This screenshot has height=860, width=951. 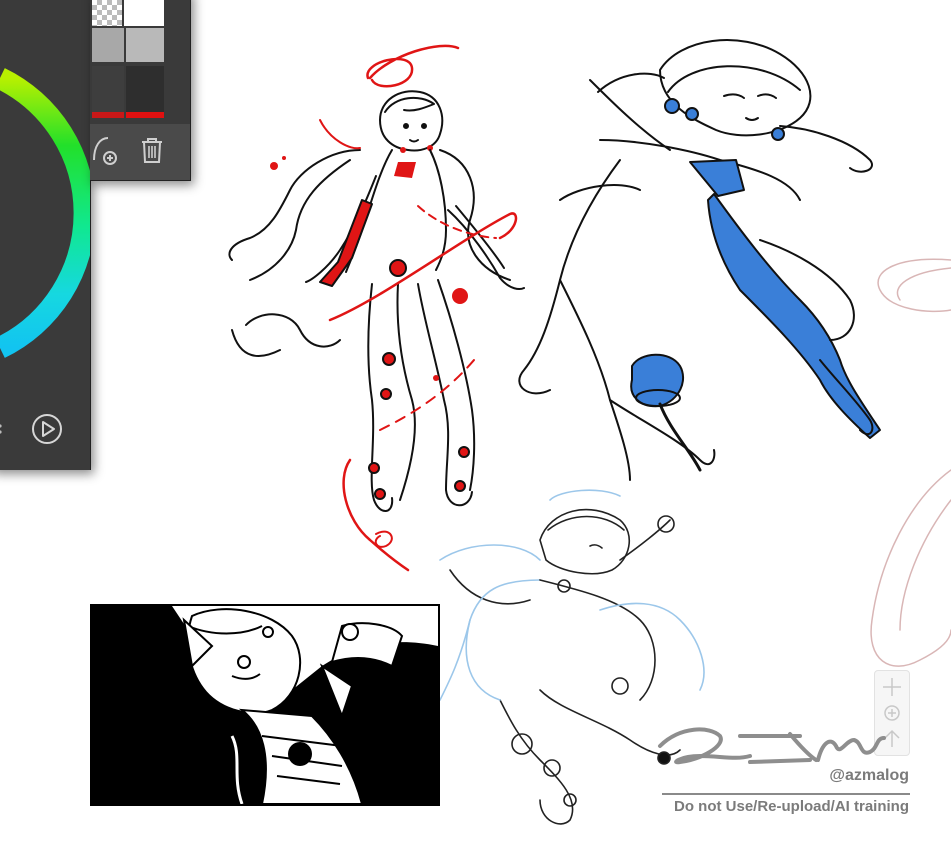 I want to click on watermark-handle: @azmalog, so click(x=869, y=775).